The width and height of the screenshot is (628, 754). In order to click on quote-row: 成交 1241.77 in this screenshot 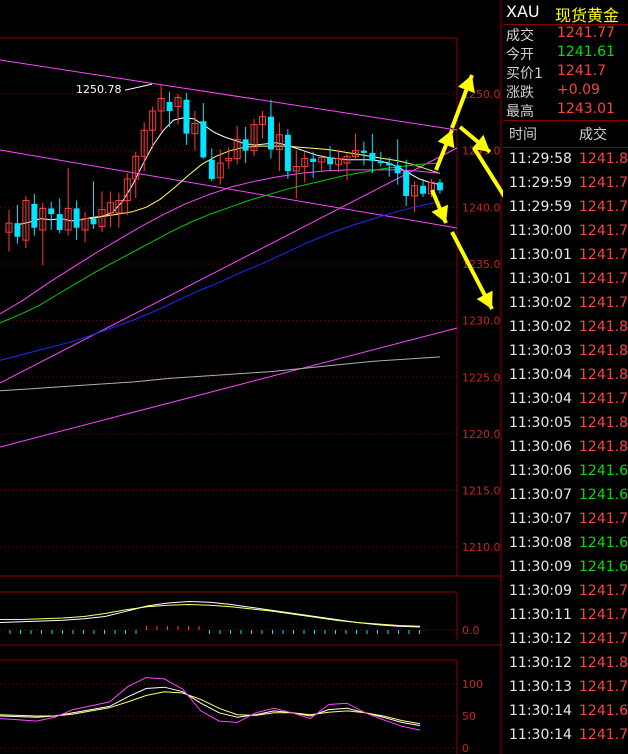, I will do `click(565, 34)`.